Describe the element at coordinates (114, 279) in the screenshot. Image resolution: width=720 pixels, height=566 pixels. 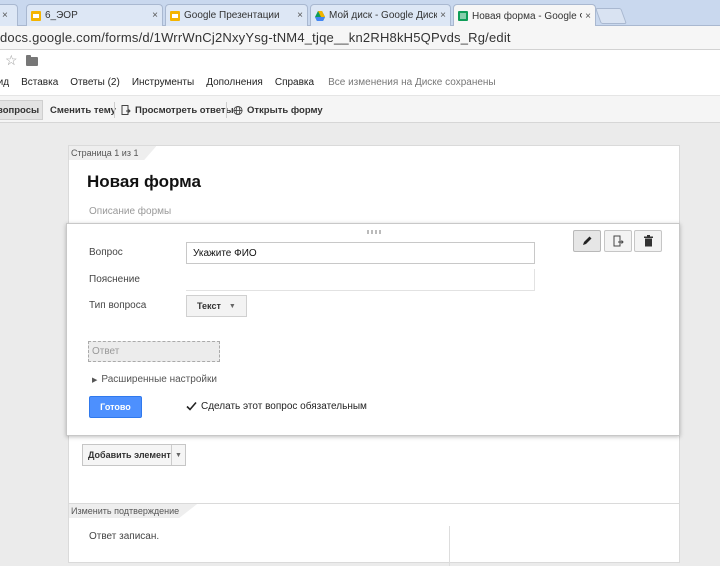
I see `help-text-label: Пояснение` at that location.